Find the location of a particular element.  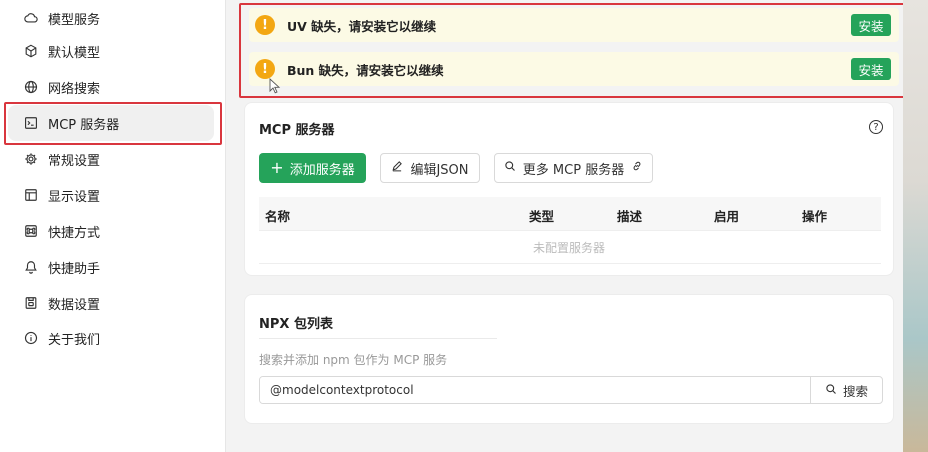

sidebar-item-shortcuts: 快捷方式 is located at coordinates (111, 231).